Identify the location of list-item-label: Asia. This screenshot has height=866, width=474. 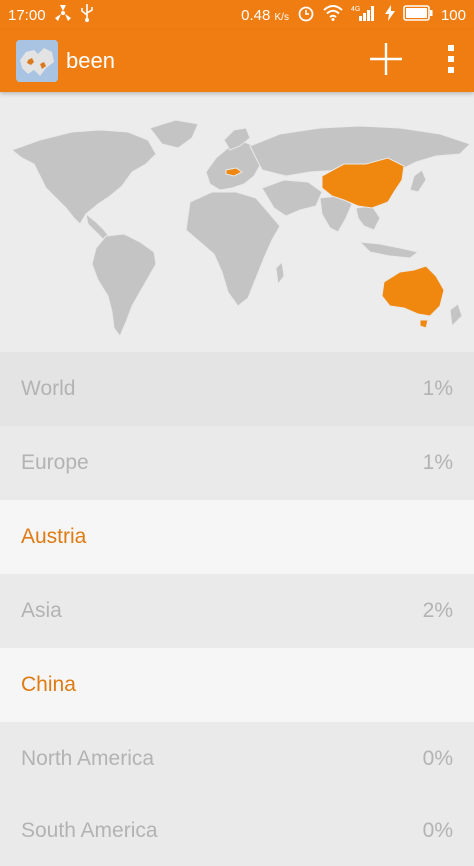
(41, 610).